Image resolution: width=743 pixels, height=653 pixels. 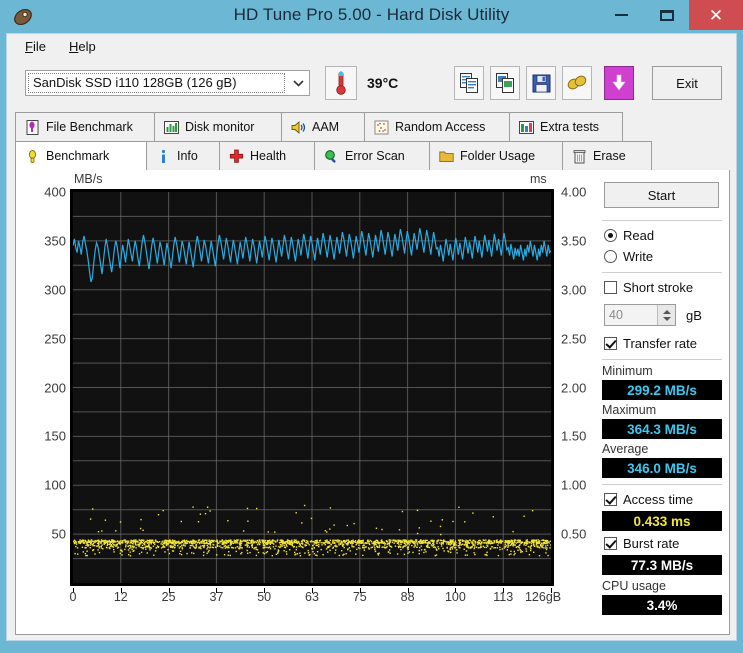 What do you see at coordinates (55, 387) in the screenshot?
I see `y-tick-left: 200` at bounding box center [55, 387].